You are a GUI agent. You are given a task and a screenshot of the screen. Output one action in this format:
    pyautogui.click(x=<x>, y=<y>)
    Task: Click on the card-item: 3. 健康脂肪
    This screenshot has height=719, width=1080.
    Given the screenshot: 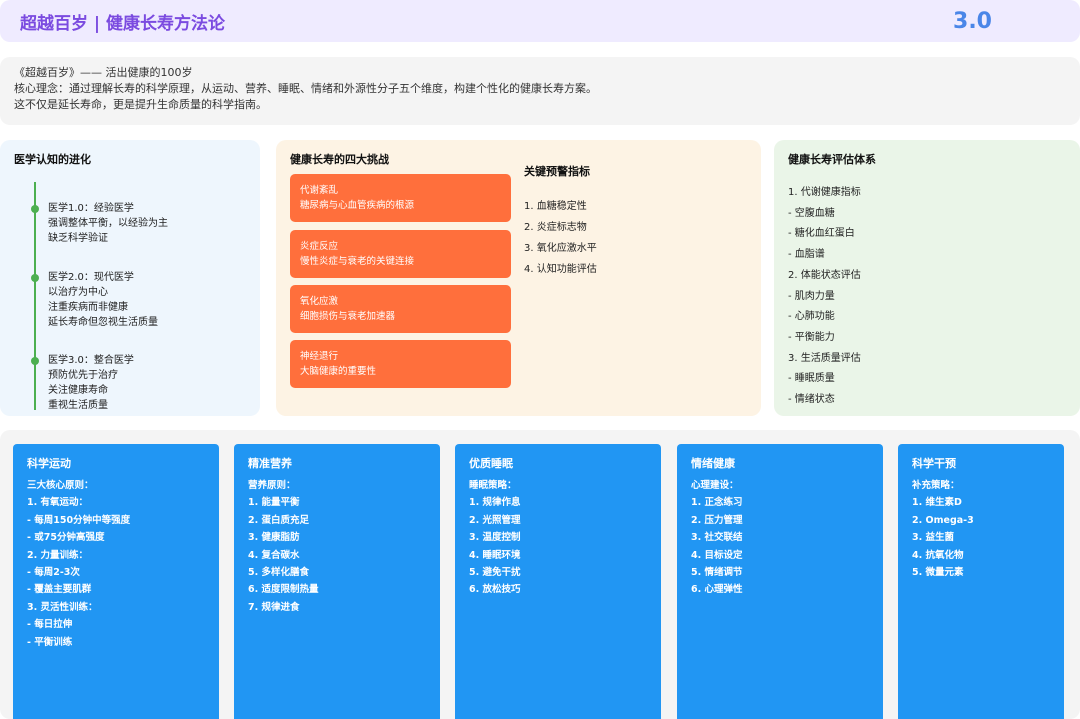 What is the action you would take?
    pyautogui.click(x=274, y=538)
    